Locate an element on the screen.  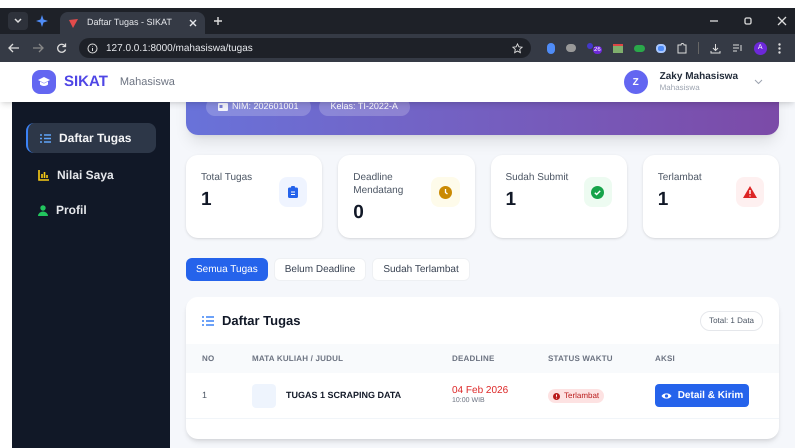
column-header: NO is located at coordinates (209, 358).